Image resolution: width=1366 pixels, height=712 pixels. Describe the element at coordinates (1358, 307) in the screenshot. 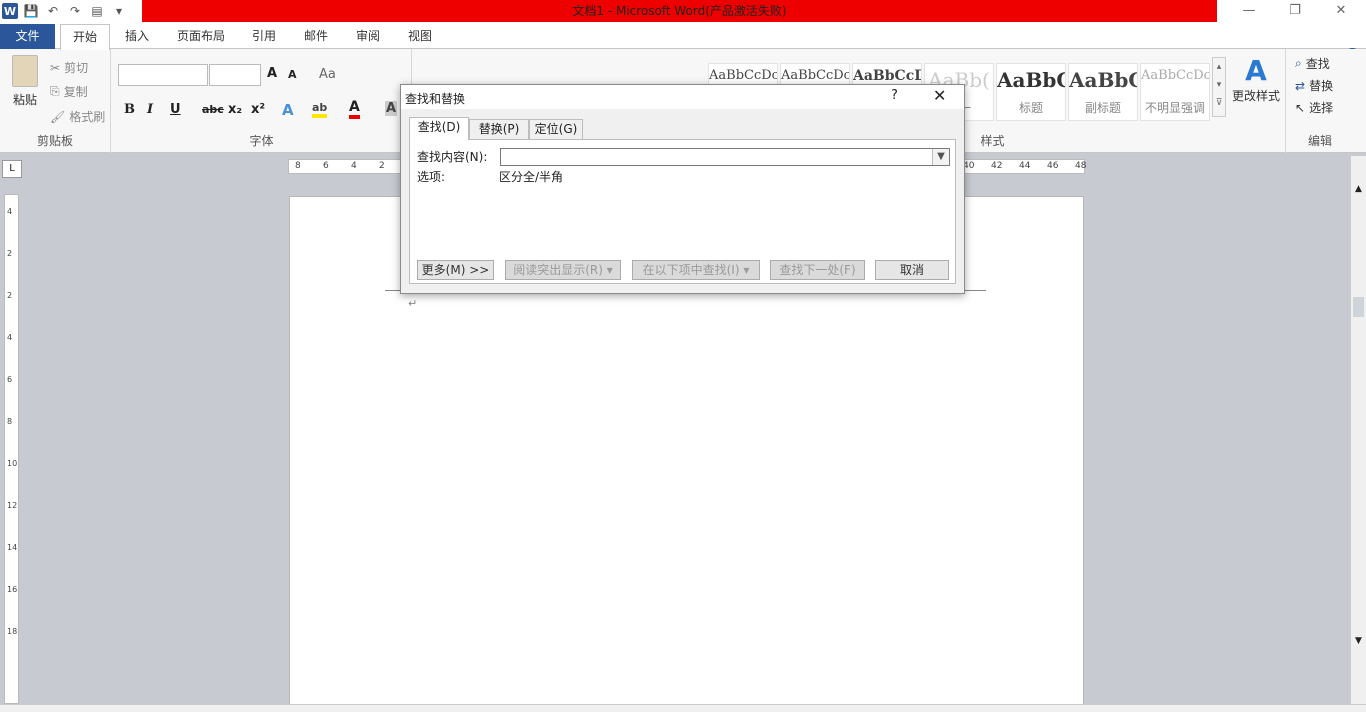

I see `scroll-thumb` at that location.